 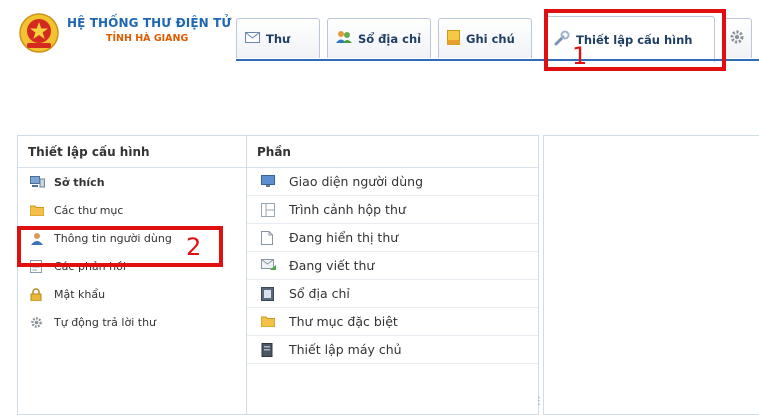 What do you see at coordinates (37, 295) in the screenshot?
I see `lock-icon` at bounding box center [37, 295].